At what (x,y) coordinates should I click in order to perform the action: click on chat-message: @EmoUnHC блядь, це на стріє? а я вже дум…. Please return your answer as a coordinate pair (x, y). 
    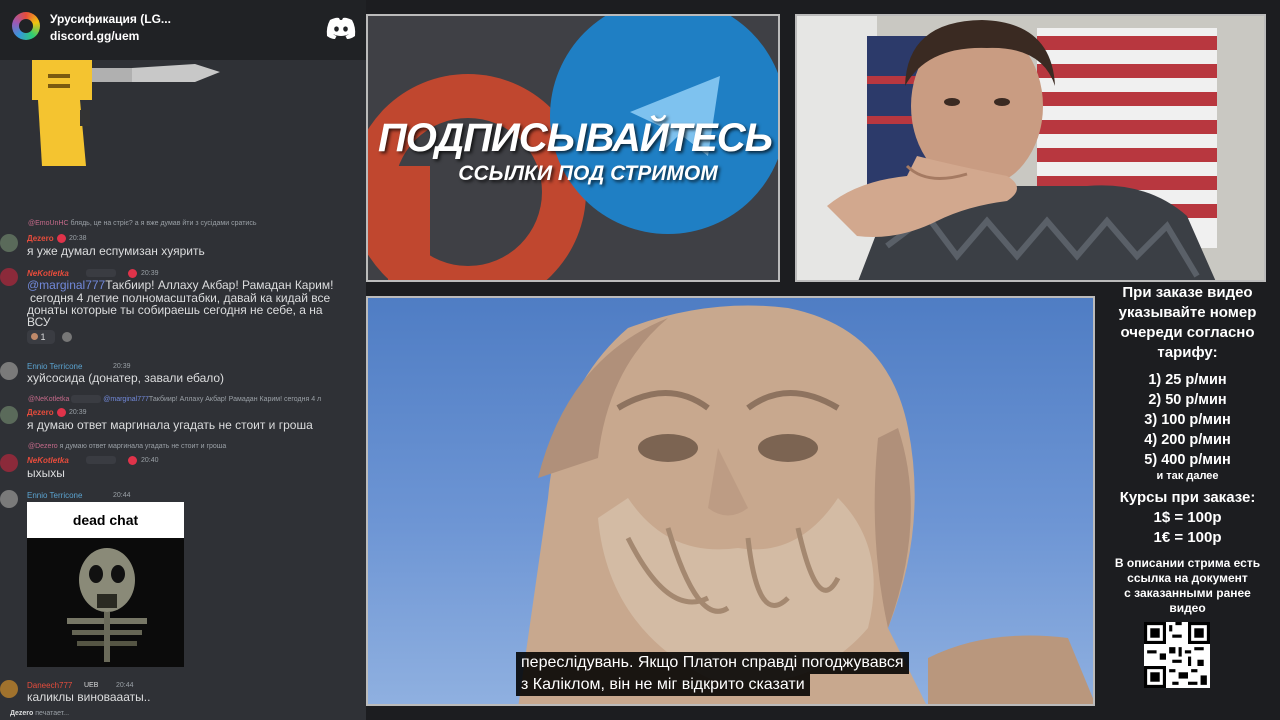
    Looking at the image, I should click on (183, 240).